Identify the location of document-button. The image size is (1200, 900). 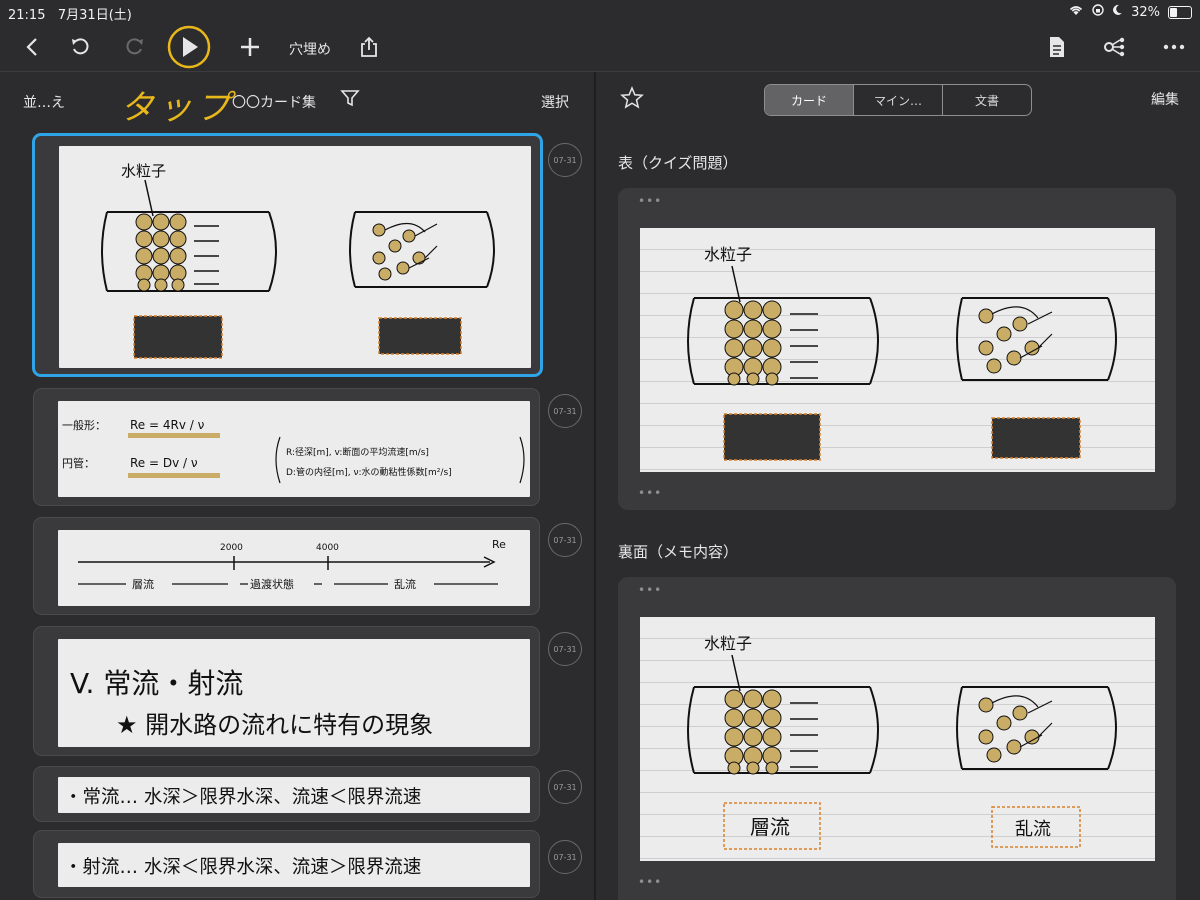
(1057, 47).